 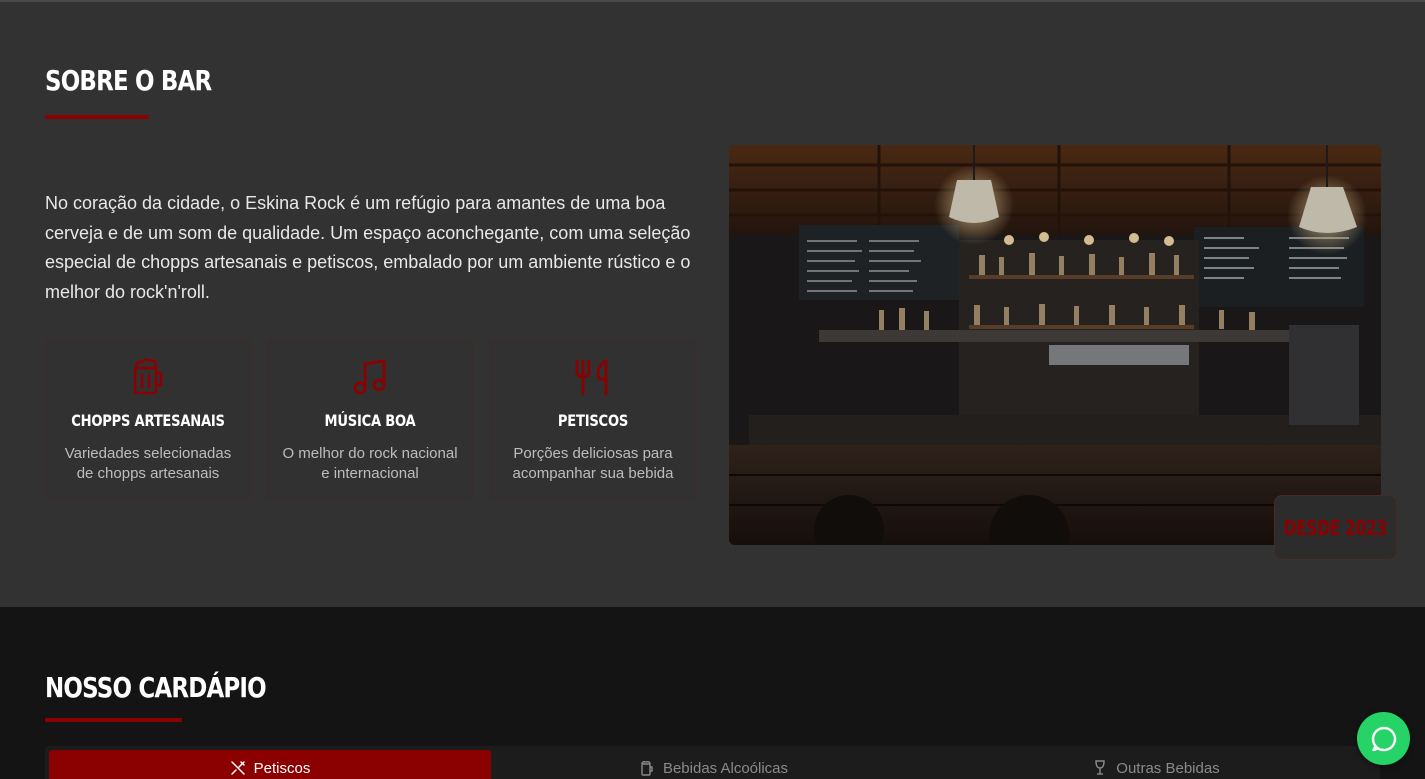 I want to click on since-badge-text: DESDE 2023, so click(x=1335, y=527).